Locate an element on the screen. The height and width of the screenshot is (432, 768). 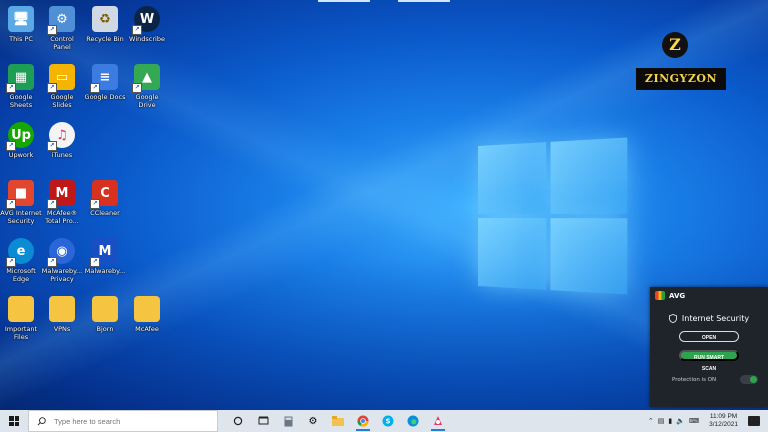
desktop-icon: McAfee is located at coordinates (147, 314).